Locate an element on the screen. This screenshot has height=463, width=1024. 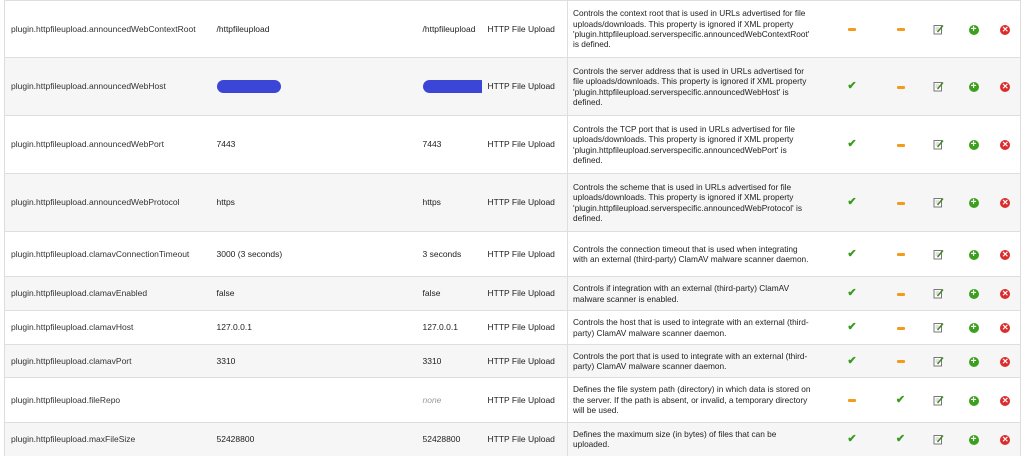
property-default: 52428800 is located at coordinates (449, 439).